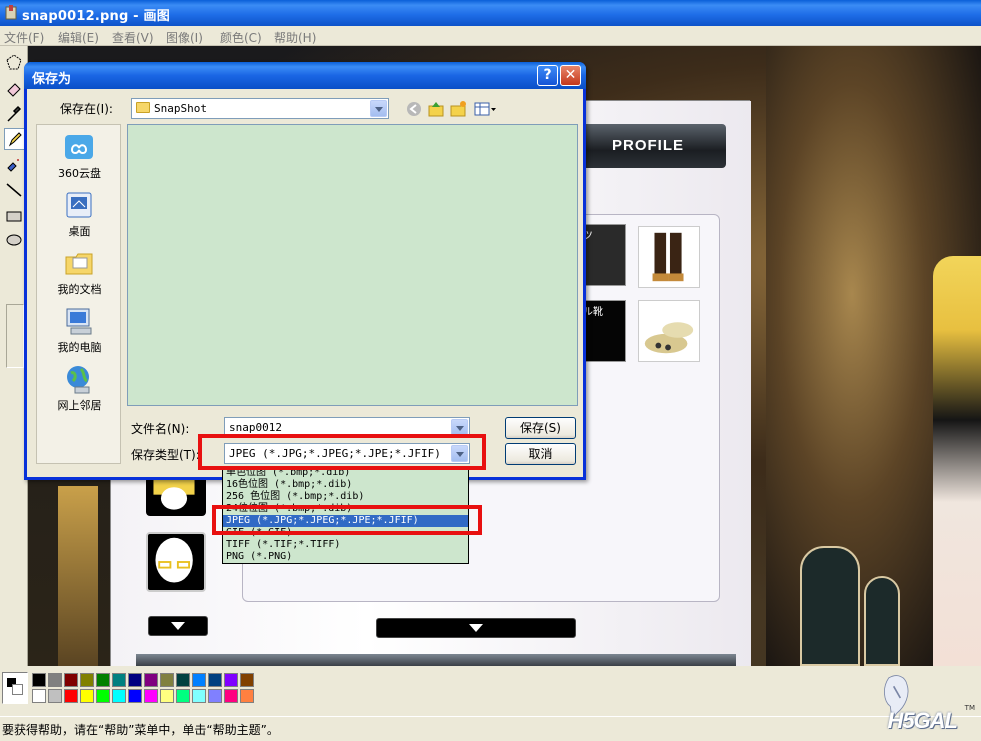 This screenshot has width=981, height=741. I want to click on color-picker-tool-icon, so click(15, 115).